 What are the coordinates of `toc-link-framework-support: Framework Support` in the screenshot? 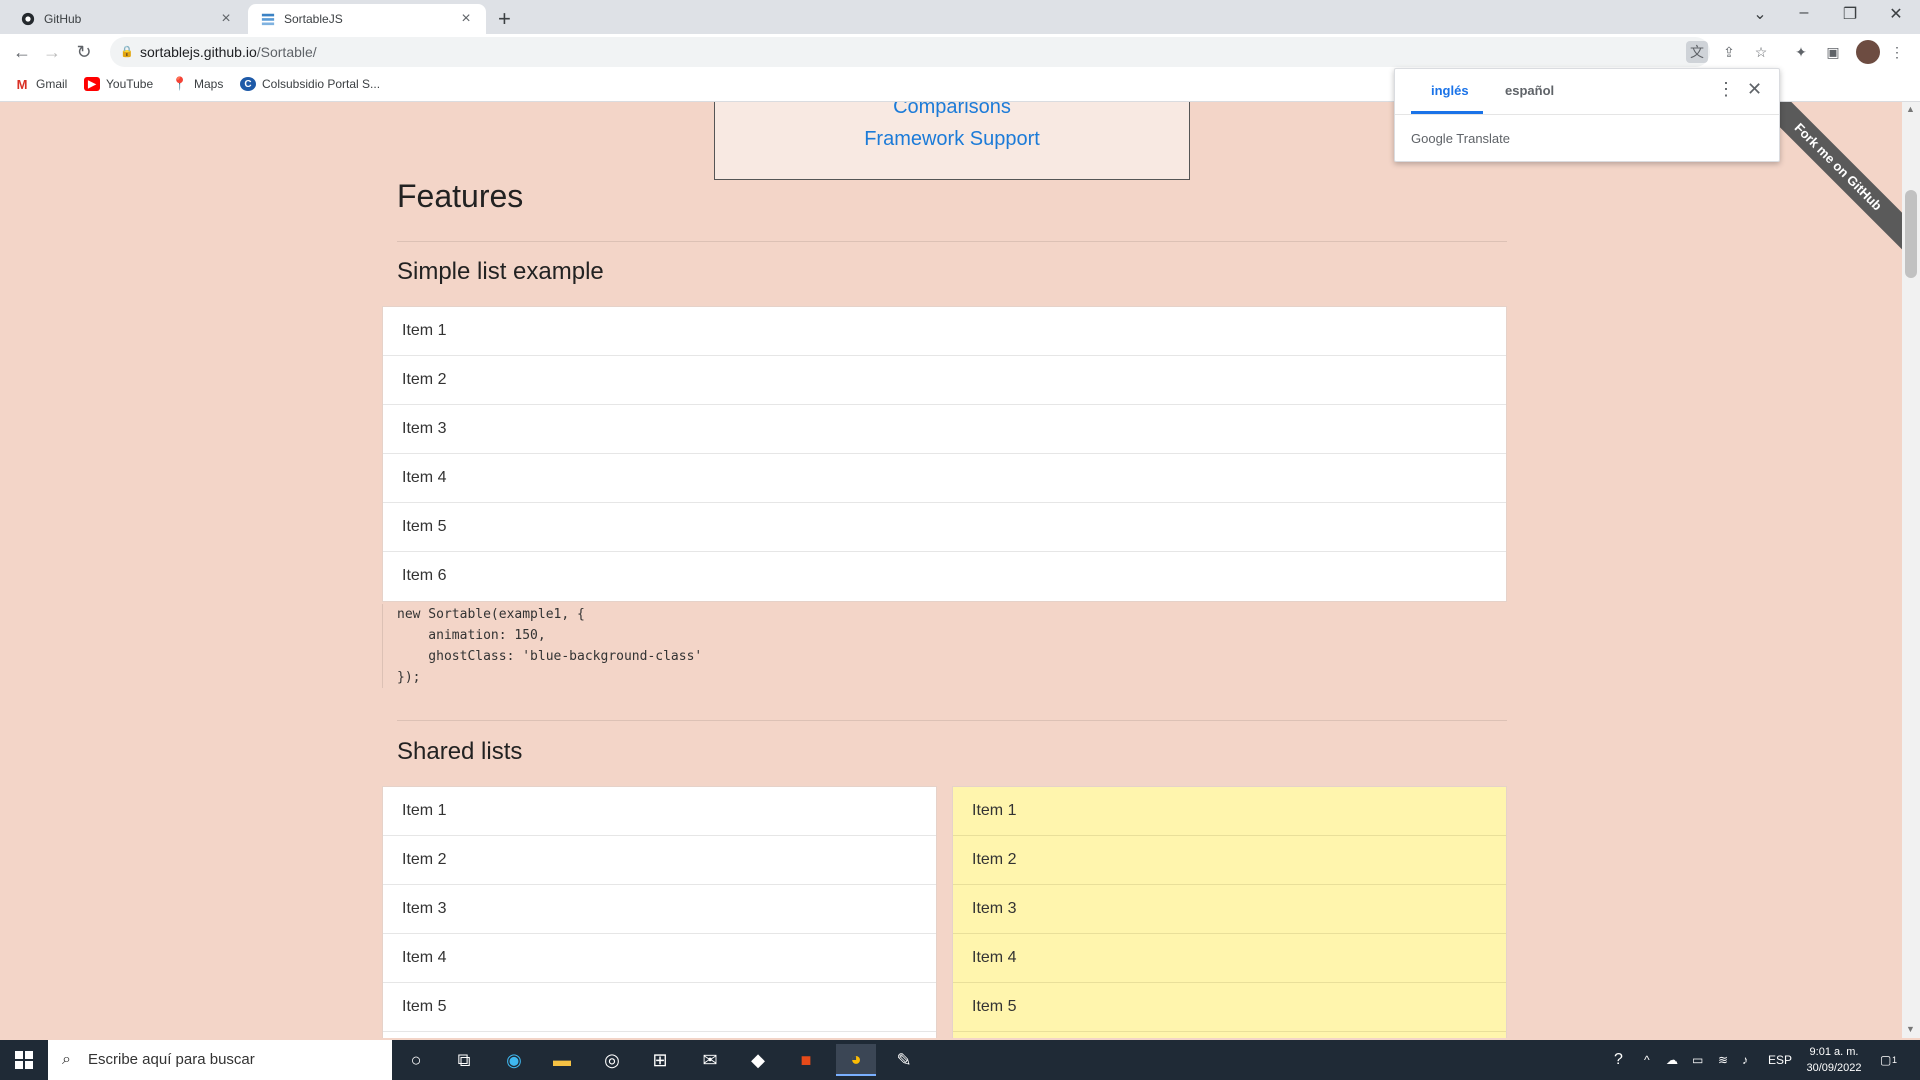 It's located at (952, 139).